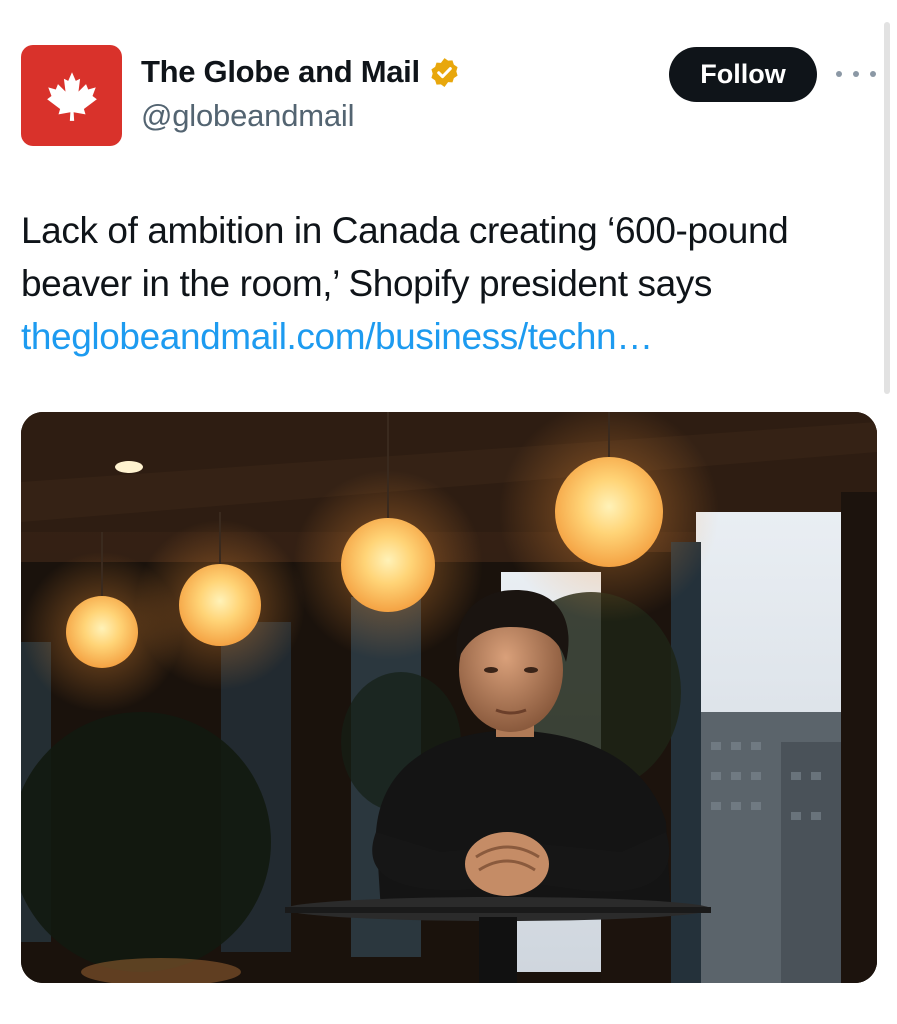 The height and width of the screenshot is (1024, 897). Describe the element at coordinates (444, 72) in the screenshot. I see `verified-badge-icon` at that location.